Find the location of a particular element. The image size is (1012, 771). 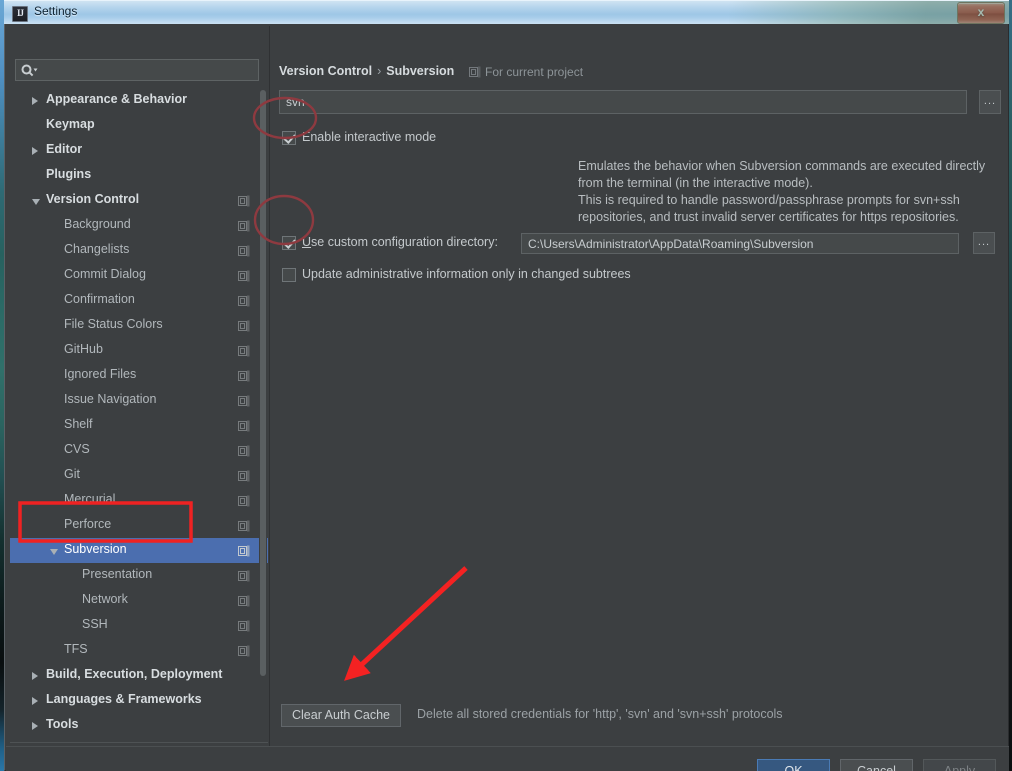

breadcrumb-current: Subversion is located at coordinates (420, 71).